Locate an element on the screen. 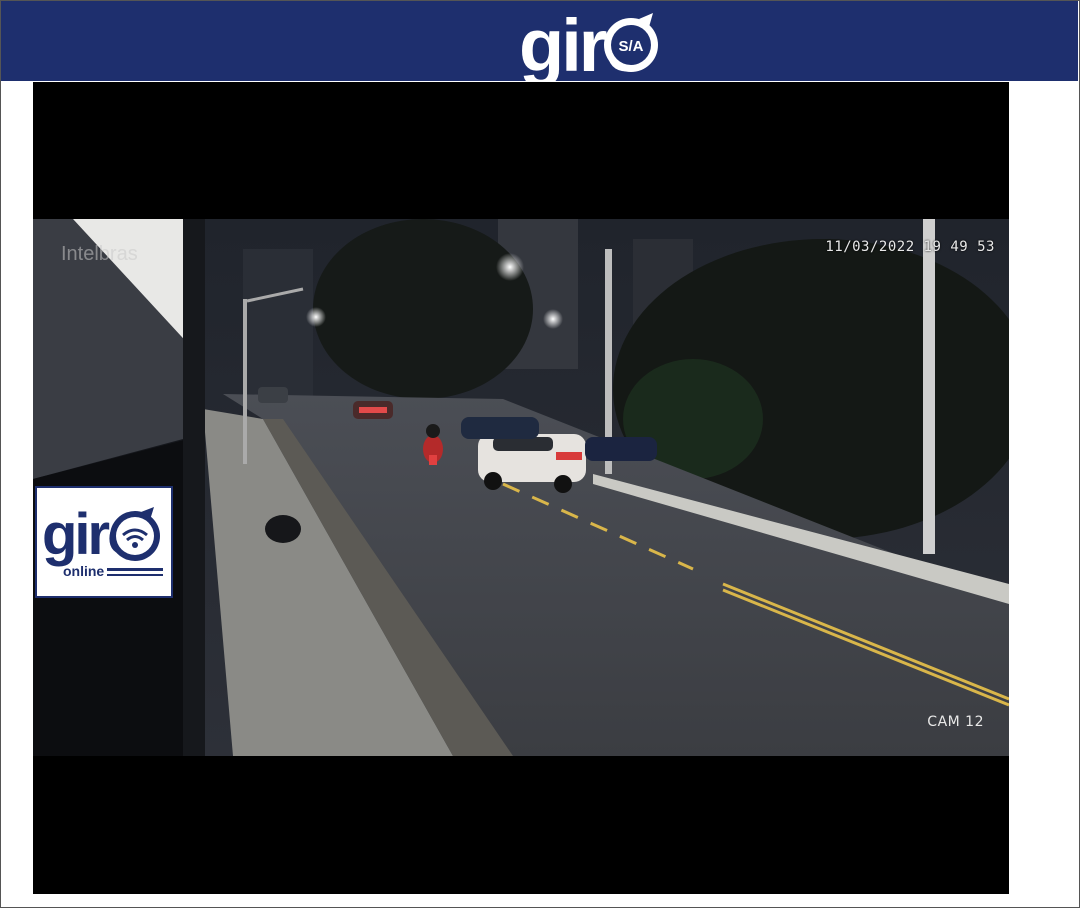  giro-online-logo: giro online is located at coordinates (104, 542).